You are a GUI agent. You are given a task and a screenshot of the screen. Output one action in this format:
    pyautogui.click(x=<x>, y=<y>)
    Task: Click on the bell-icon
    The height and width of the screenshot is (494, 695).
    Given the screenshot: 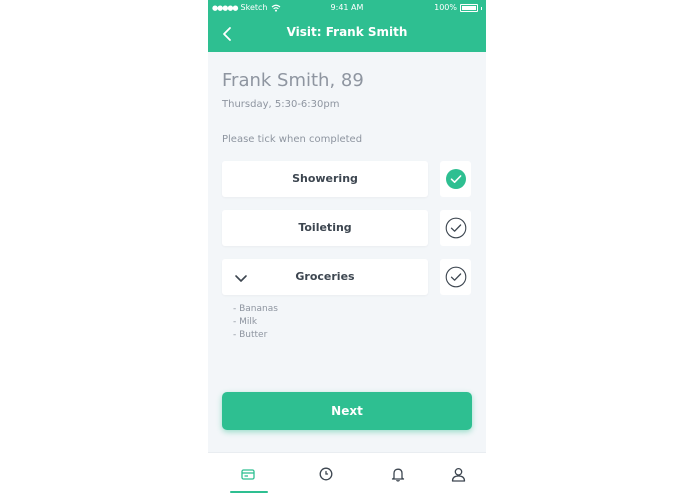 What is the action you would take?
    pyautogui.click(x=398, y=475)
    